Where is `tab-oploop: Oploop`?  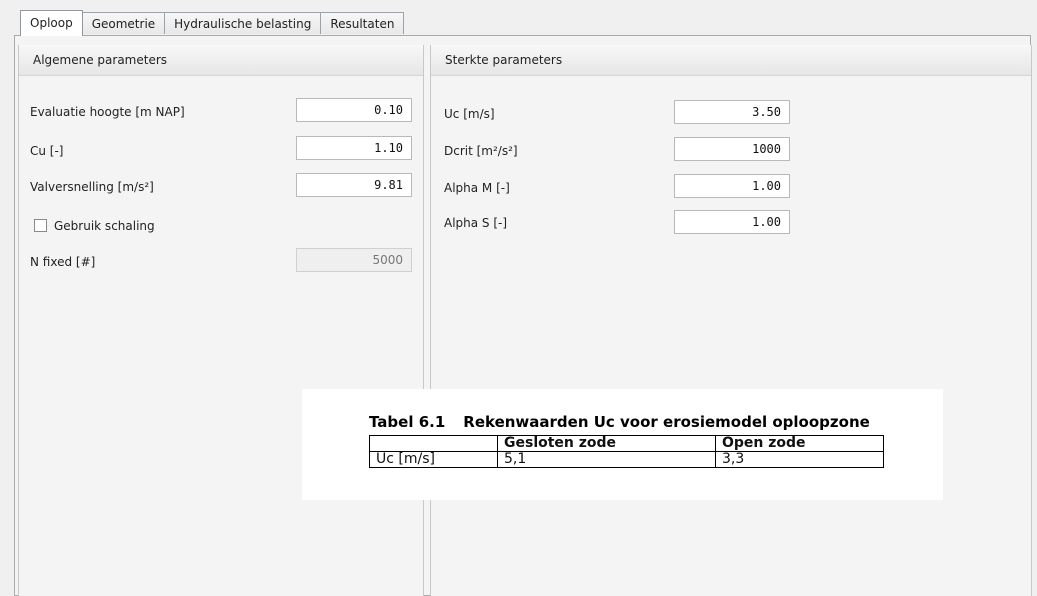 tab-oploop: Oploop is located at coordinates (51, 23).